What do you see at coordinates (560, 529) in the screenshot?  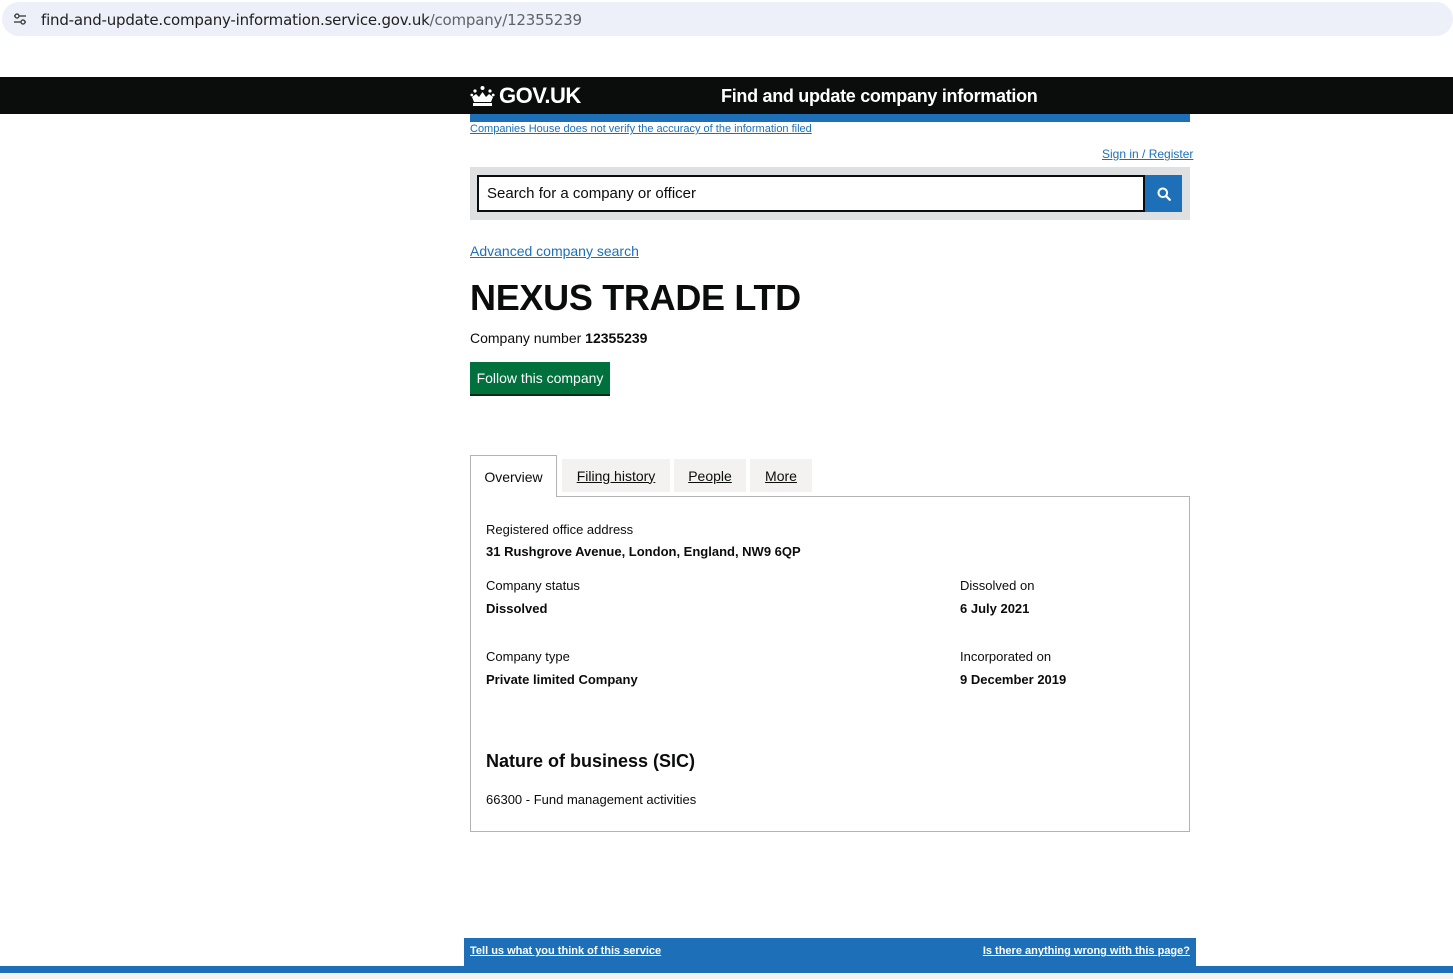 I see `address-label: Registered office address` at bounding box center [560, 529].